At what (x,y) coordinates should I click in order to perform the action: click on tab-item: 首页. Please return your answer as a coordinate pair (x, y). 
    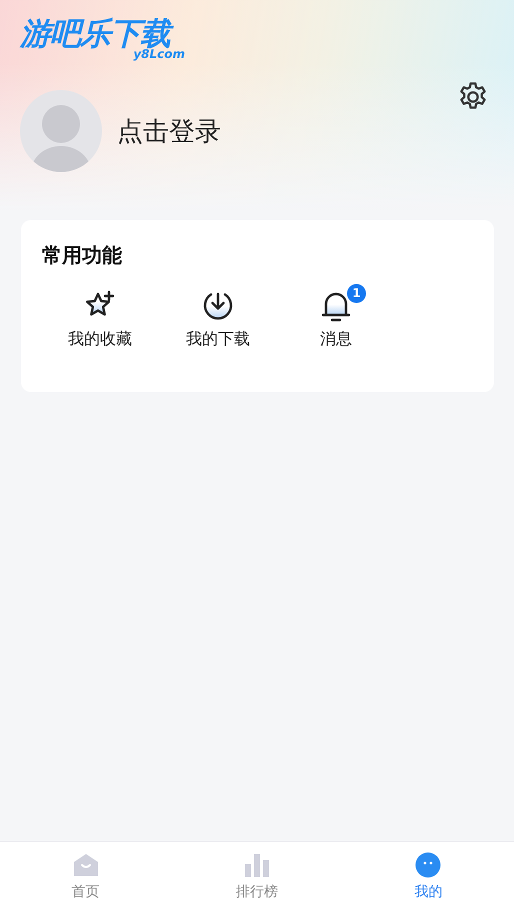
    Looking at the image, I should click on (86, 892).